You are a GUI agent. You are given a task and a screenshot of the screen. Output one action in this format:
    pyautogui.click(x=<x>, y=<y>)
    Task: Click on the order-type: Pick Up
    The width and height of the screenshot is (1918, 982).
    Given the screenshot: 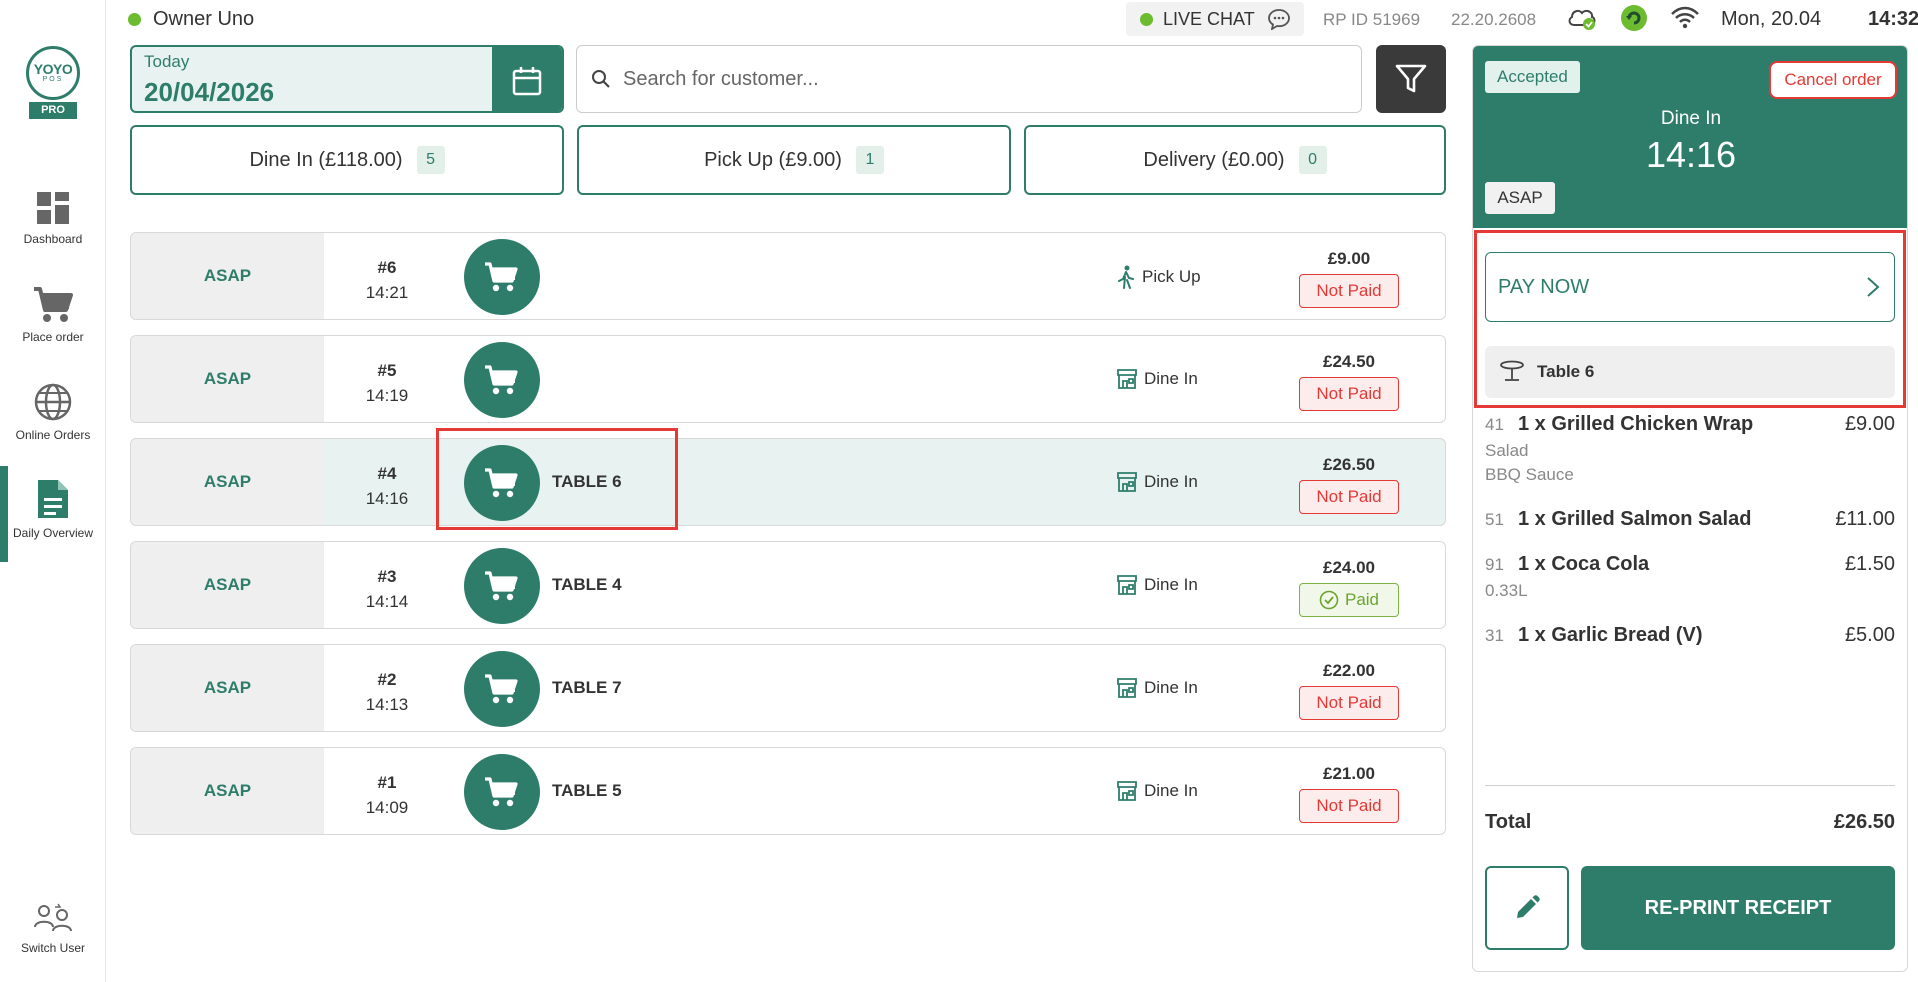 What is the action you would take?
    pyautogui.click(x=1158, y=277)
    